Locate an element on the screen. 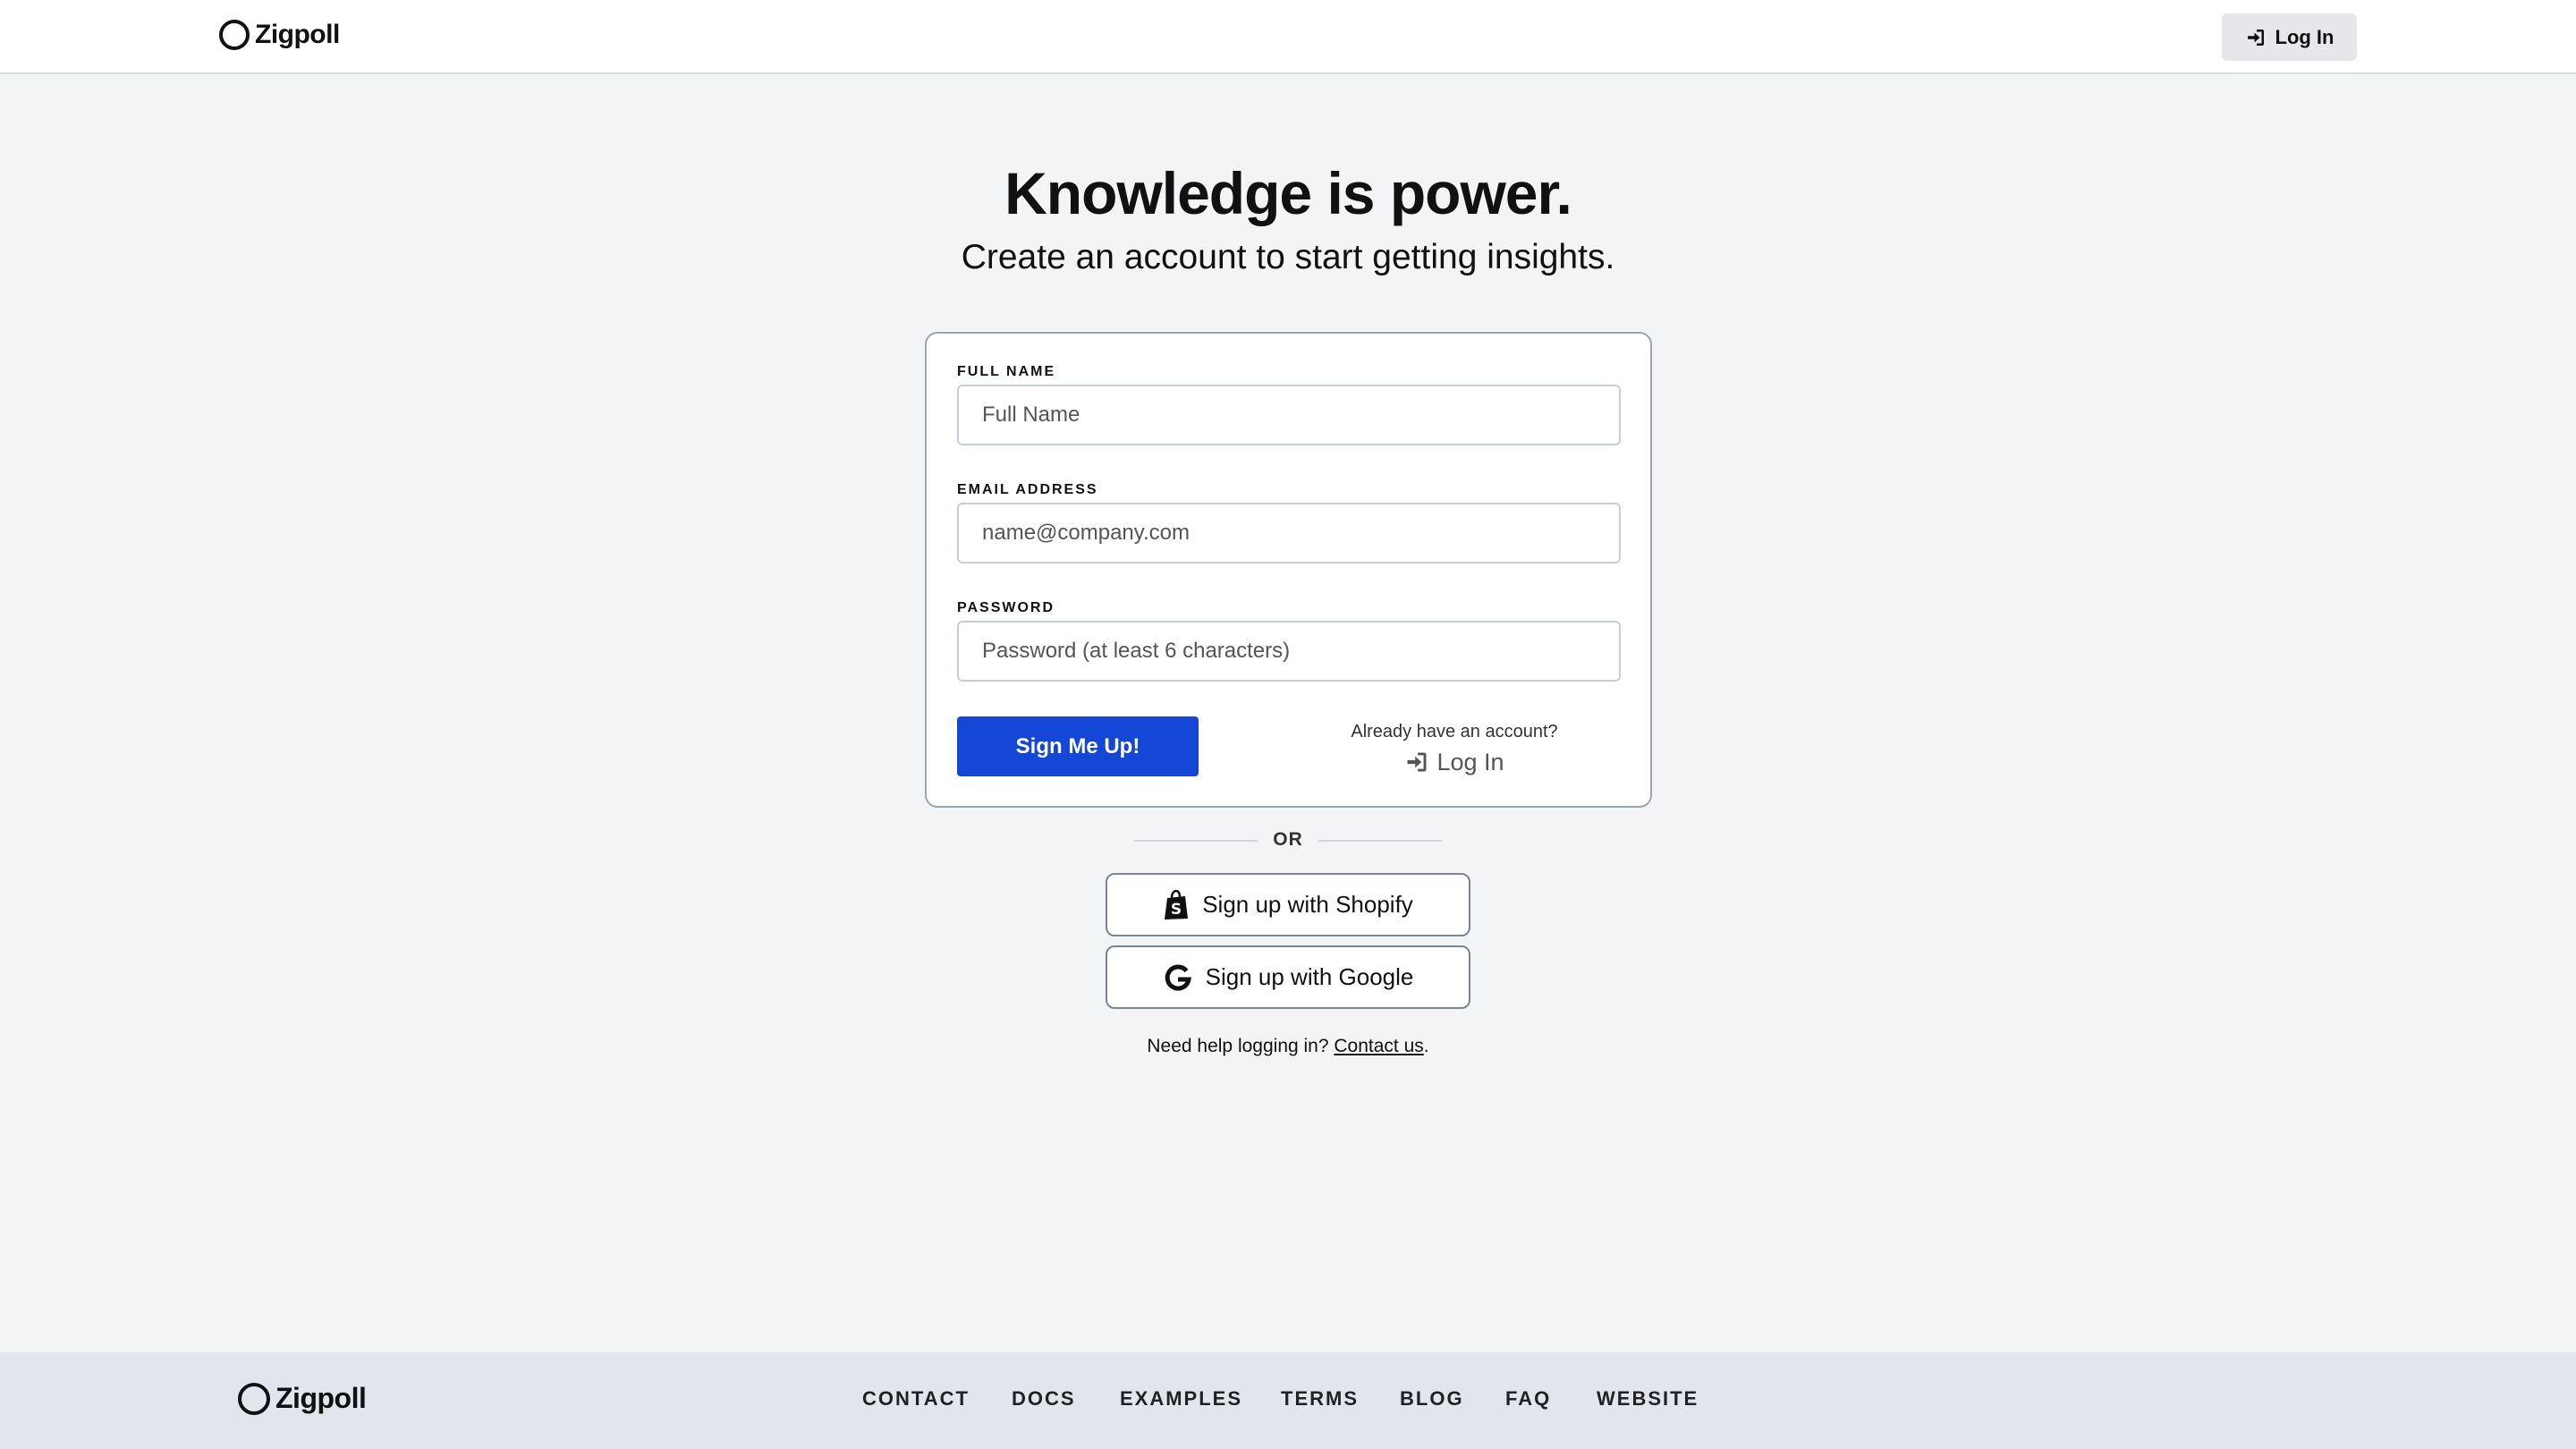 The height and width of the screenshot is (1449, 2576). or-divider-text: OR is located at coordinates (1288, 839).